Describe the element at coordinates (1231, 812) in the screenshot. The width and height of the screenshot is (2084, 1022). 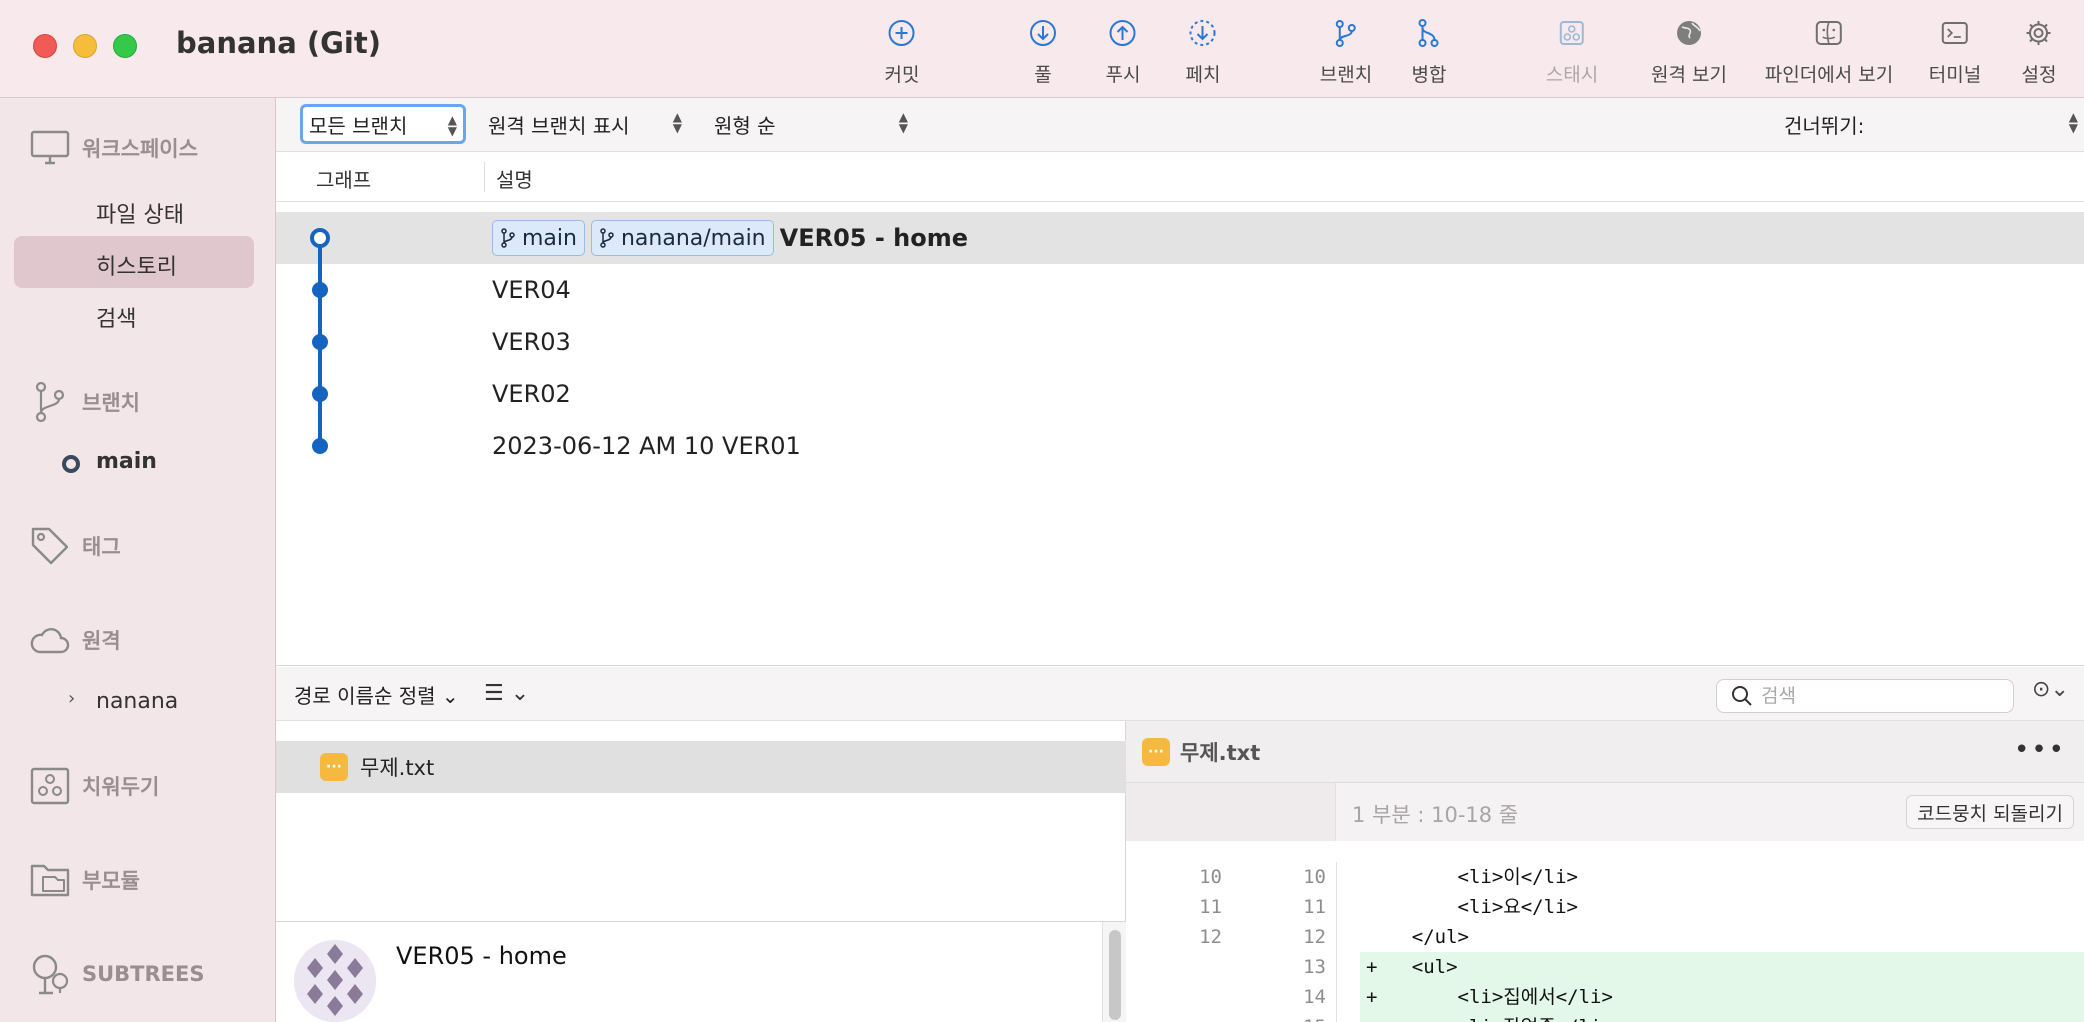
I see `hunk-gutter` at that location.